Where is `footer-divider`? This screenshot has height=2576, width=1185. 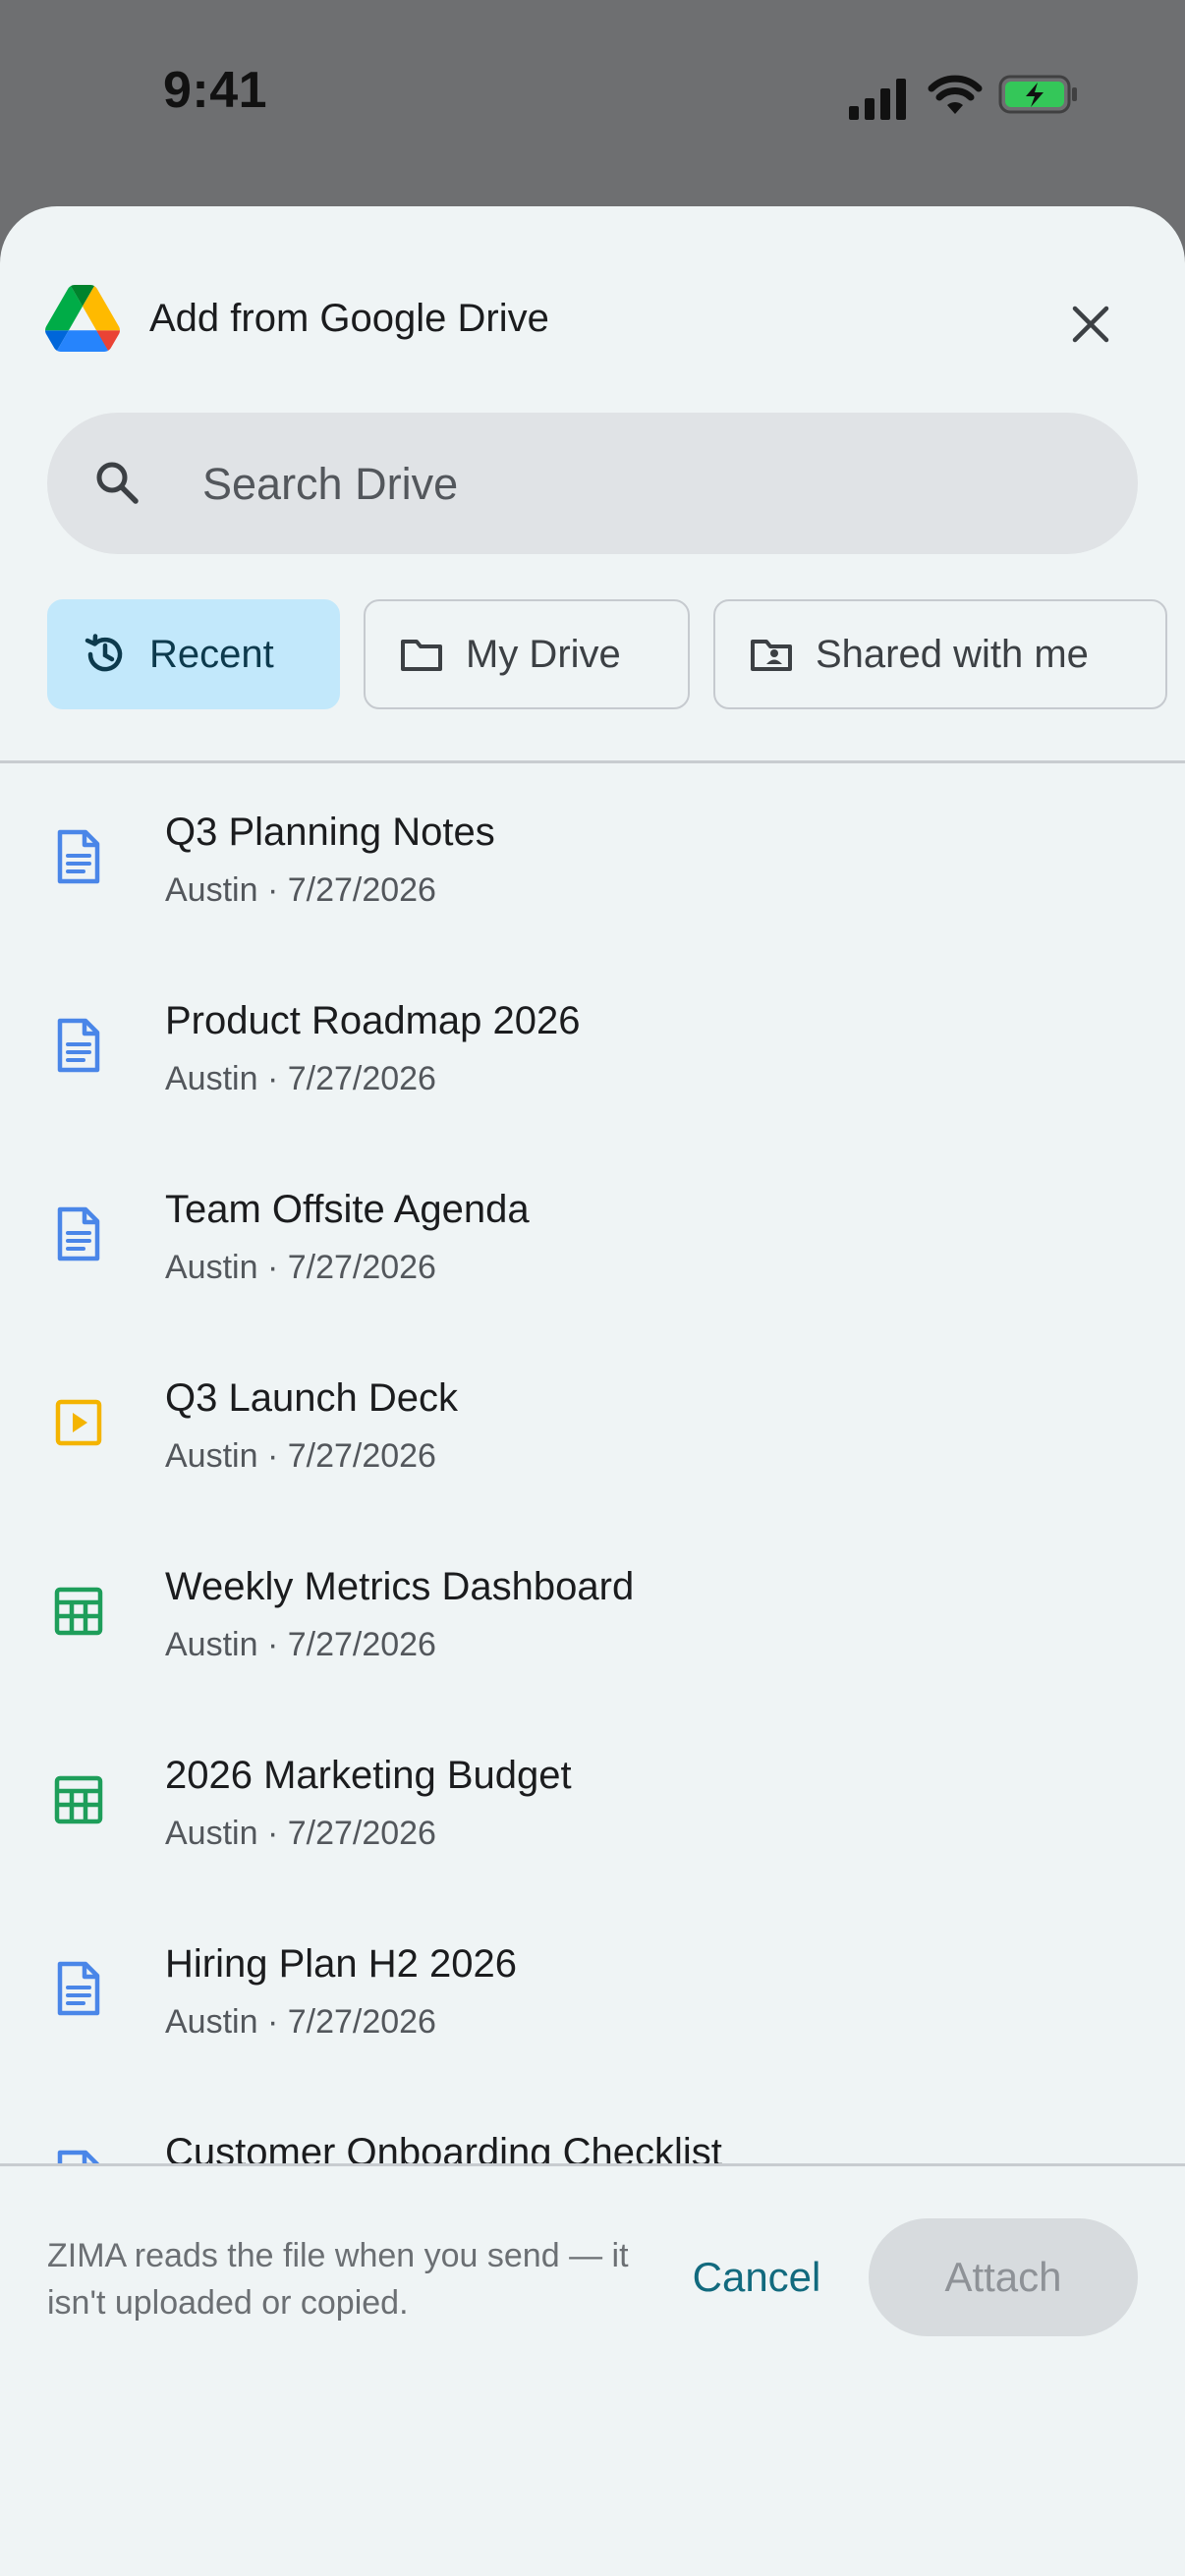 footer-divider is located at coordinates (592, 2164).